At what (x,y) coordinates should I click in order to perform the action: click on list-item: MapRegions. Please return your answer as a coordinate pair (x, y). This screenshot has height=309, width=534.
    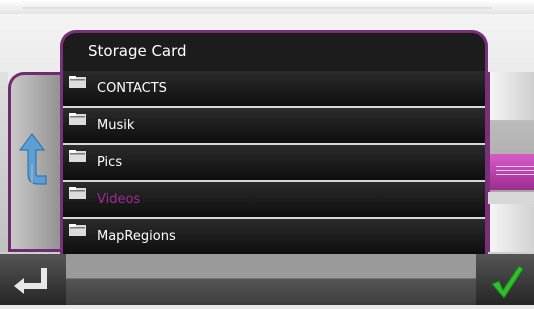
    Looking at the image, I should click on (274, 236).